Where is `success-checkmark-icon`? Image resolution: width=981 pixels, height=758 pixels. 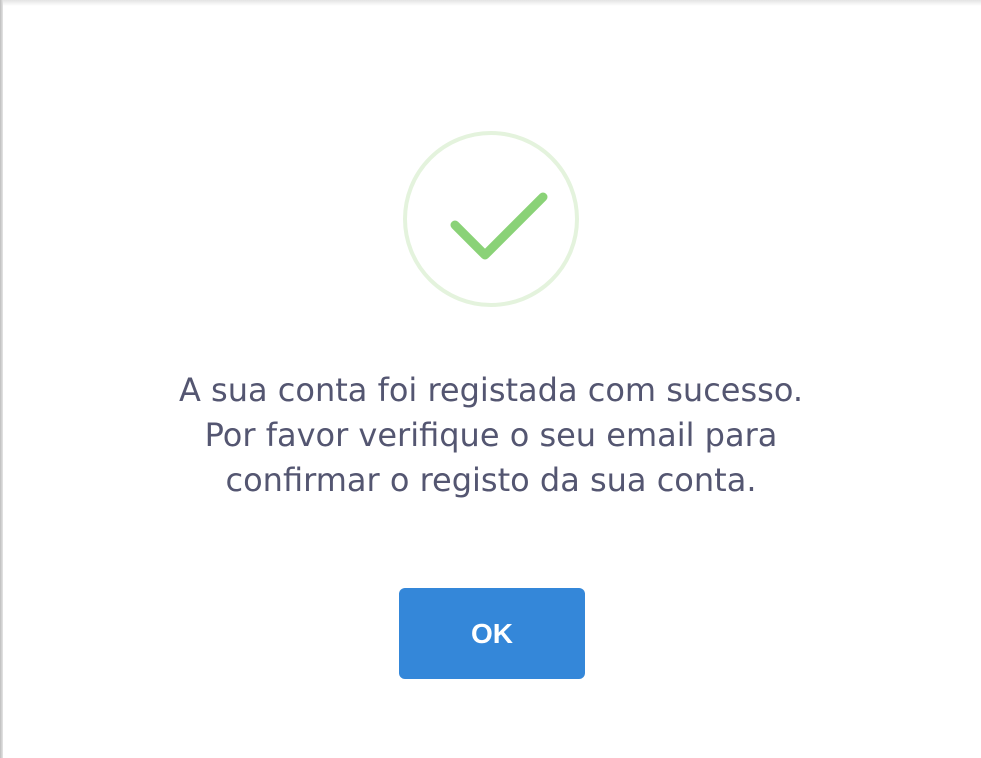 success-checkmark-icon is located at coordinates (491, 219).